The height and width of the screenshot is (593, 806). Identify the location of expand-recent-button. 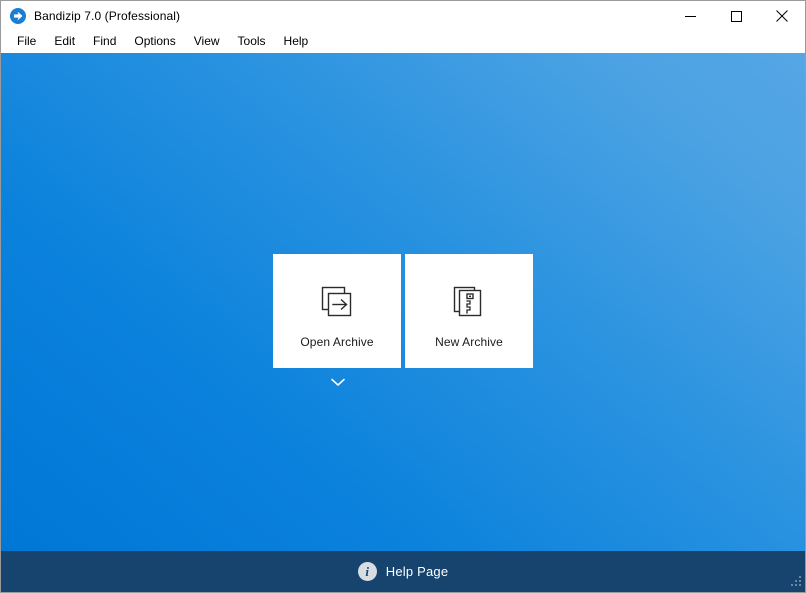
(338, 382).